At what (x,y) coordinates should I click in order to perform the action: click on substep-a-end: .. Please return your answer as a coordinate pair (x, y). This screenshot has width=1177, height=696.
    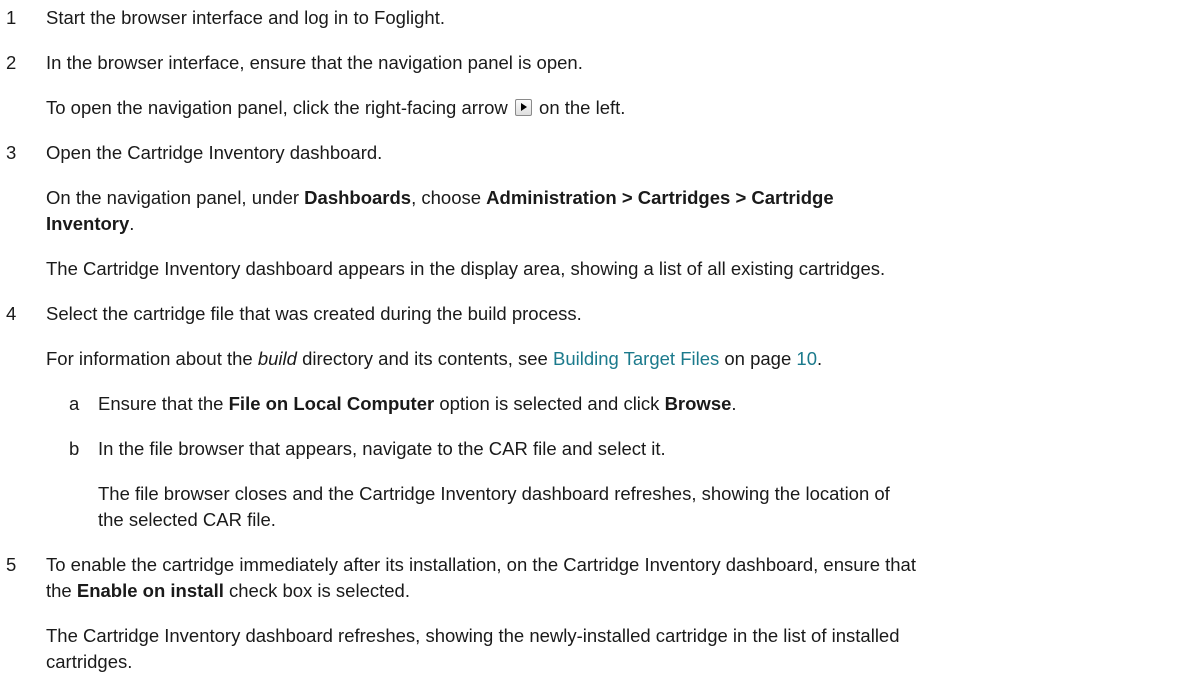
    Looking at the image, I should click on (734, 403).